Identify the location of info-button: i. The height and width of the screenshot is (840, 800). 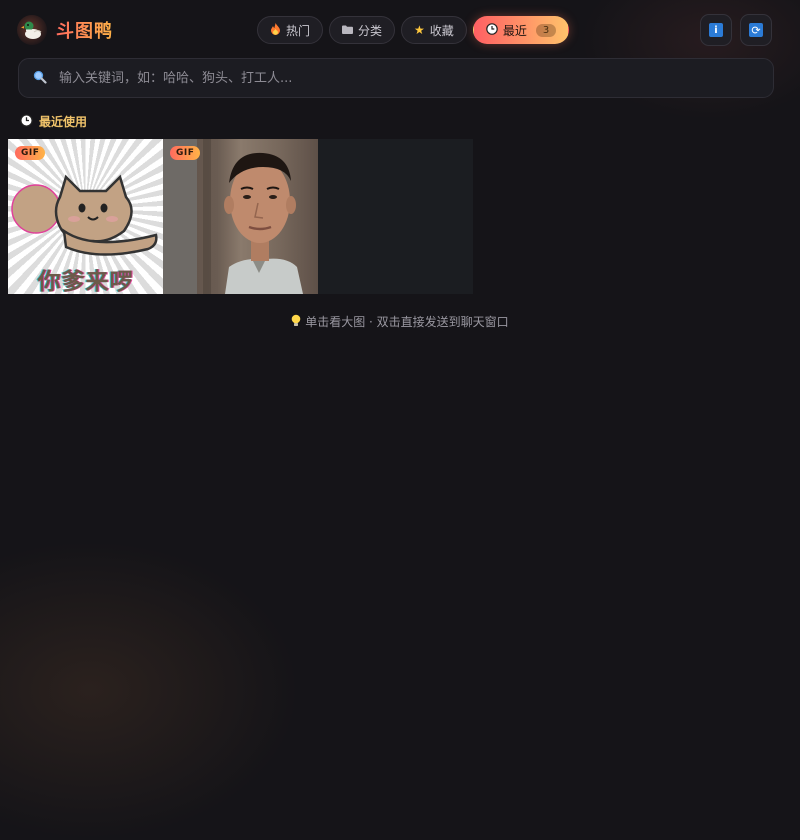
(716, 30).